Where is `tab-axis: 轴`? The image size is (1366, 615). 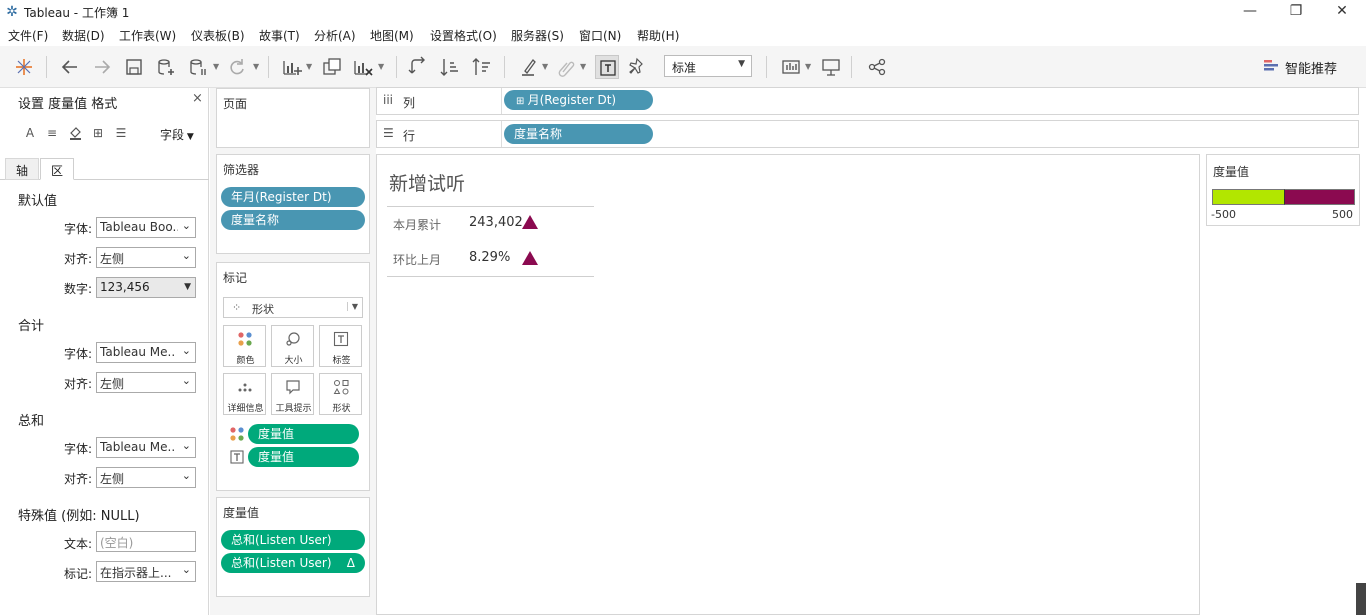 tab-axis: 轴 is located at coordinates (22, 169).